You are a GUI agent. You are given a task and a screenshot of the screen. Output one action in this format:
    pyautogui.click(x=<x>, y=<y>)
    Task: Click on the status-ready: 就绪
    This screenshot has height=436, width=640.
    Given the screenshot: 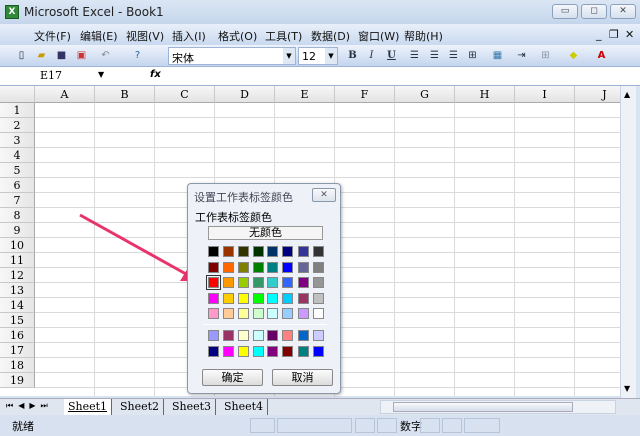 What is the action you would take?
    pyautogui.click(x=23, y=426)
    